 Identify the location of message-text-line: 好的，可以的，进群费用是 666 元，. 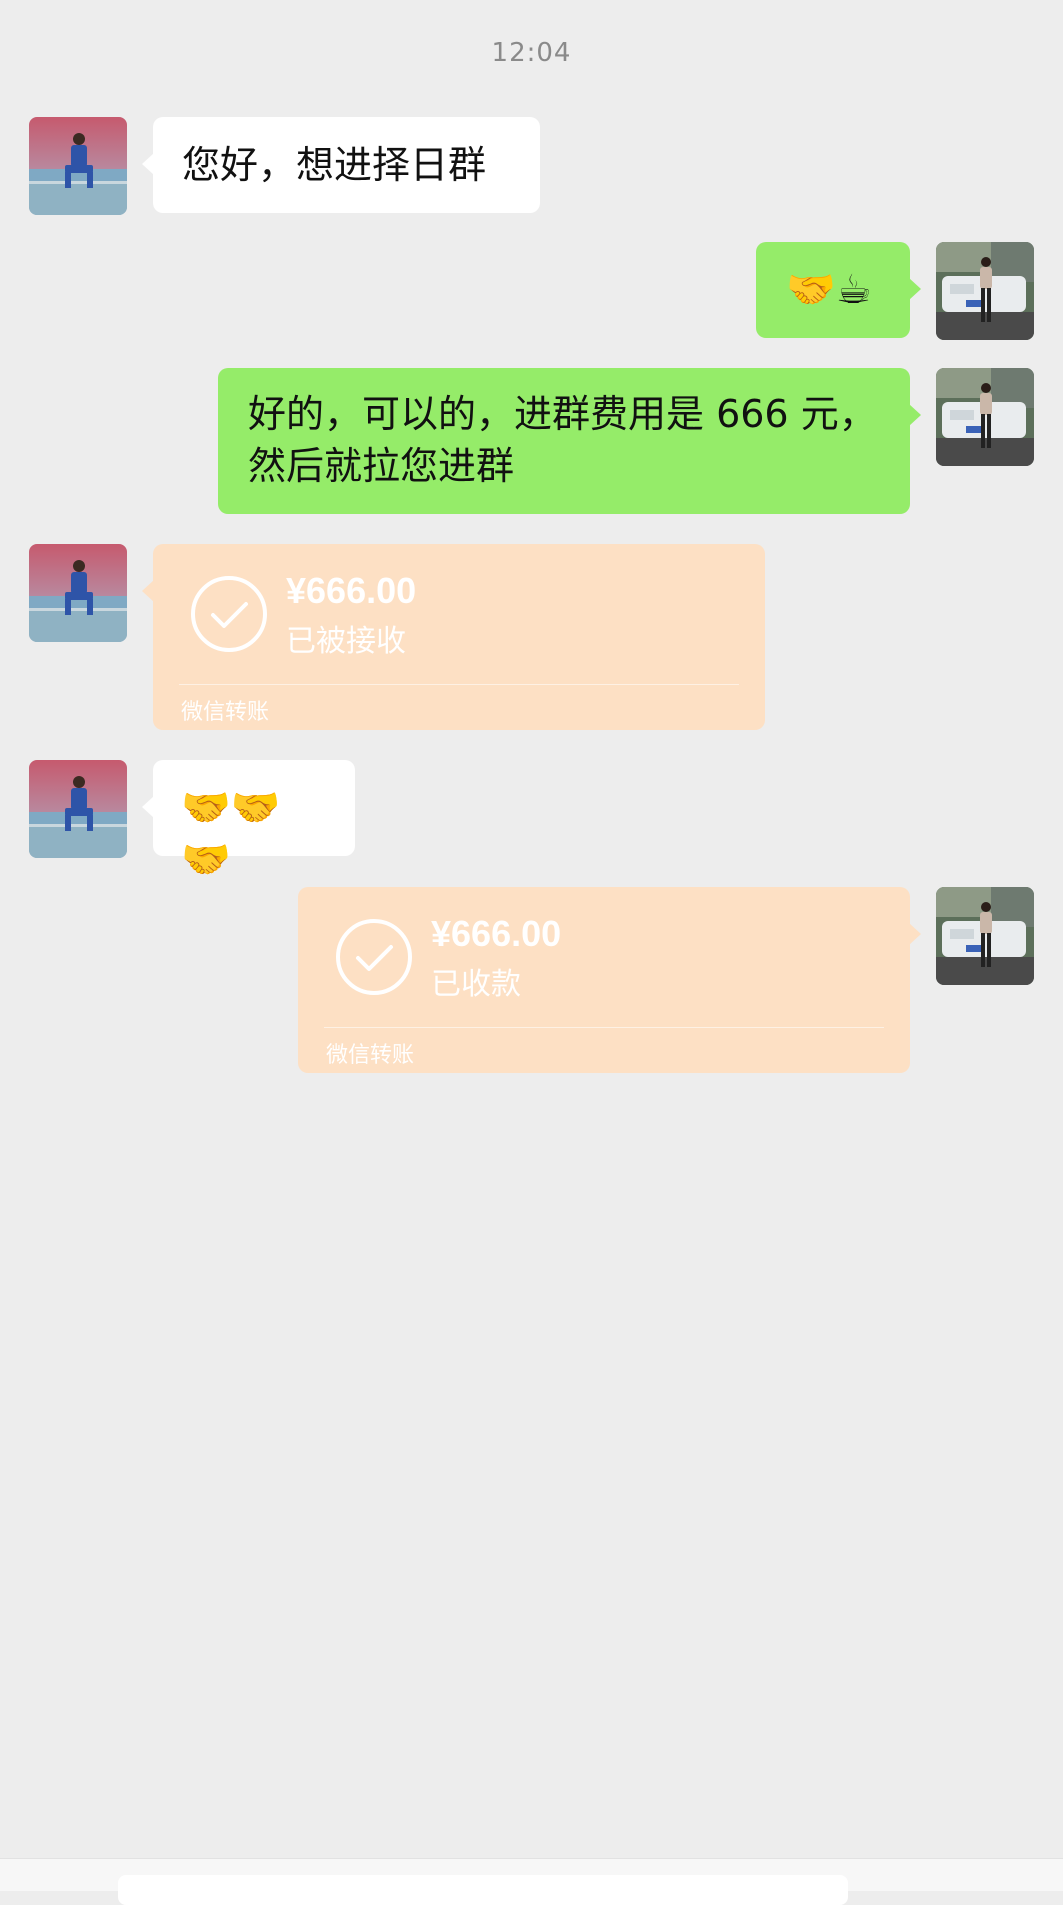
(562, 414).